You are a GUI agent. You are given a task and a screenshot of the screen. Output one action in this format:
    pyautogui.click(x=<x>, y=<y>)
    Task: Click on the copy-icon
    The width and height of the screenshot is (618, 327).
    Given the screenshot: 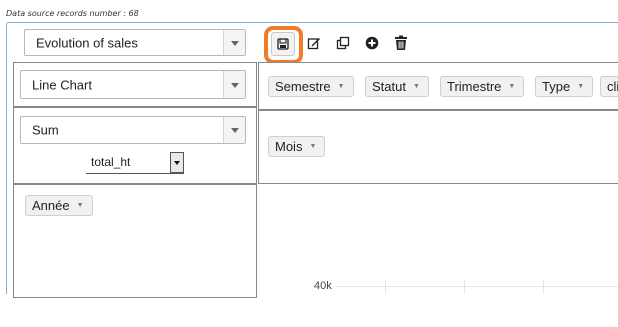 What is the action you would take?
    pyautogui.click(x=343, y=43)
    